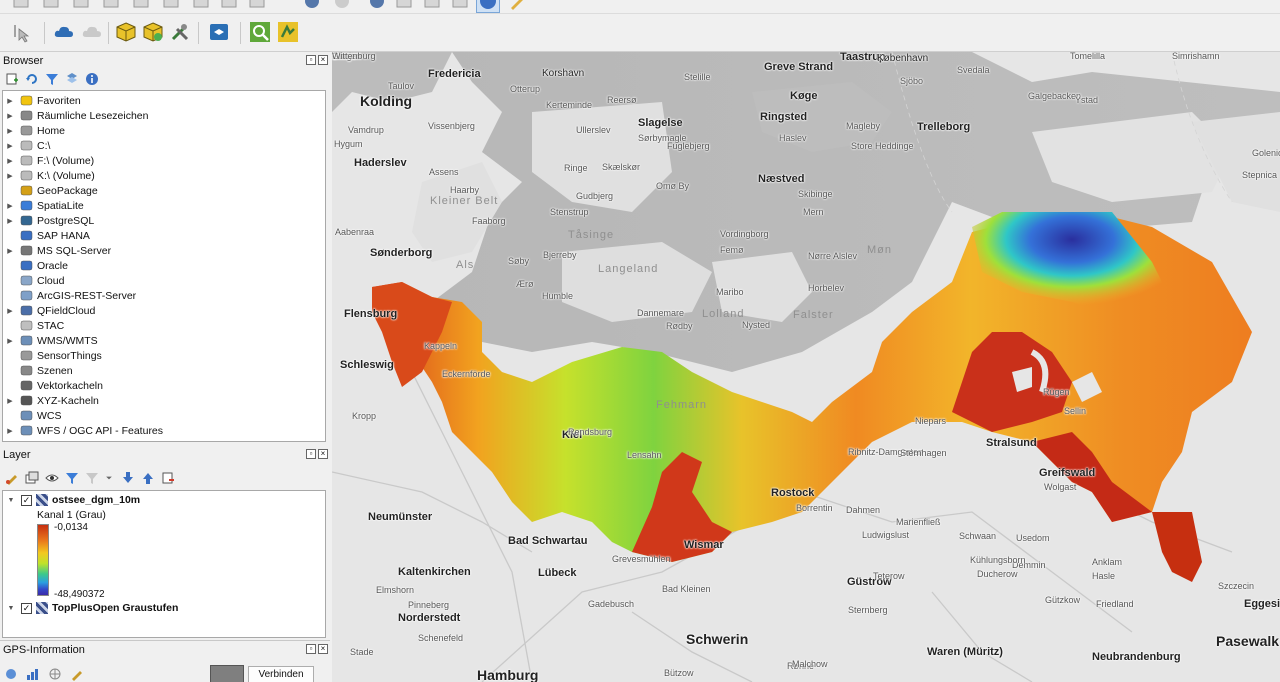  I want to click on layer-row-ostsee: ▼ ✓ ostsee_dgm_10m, so click(72, 500).